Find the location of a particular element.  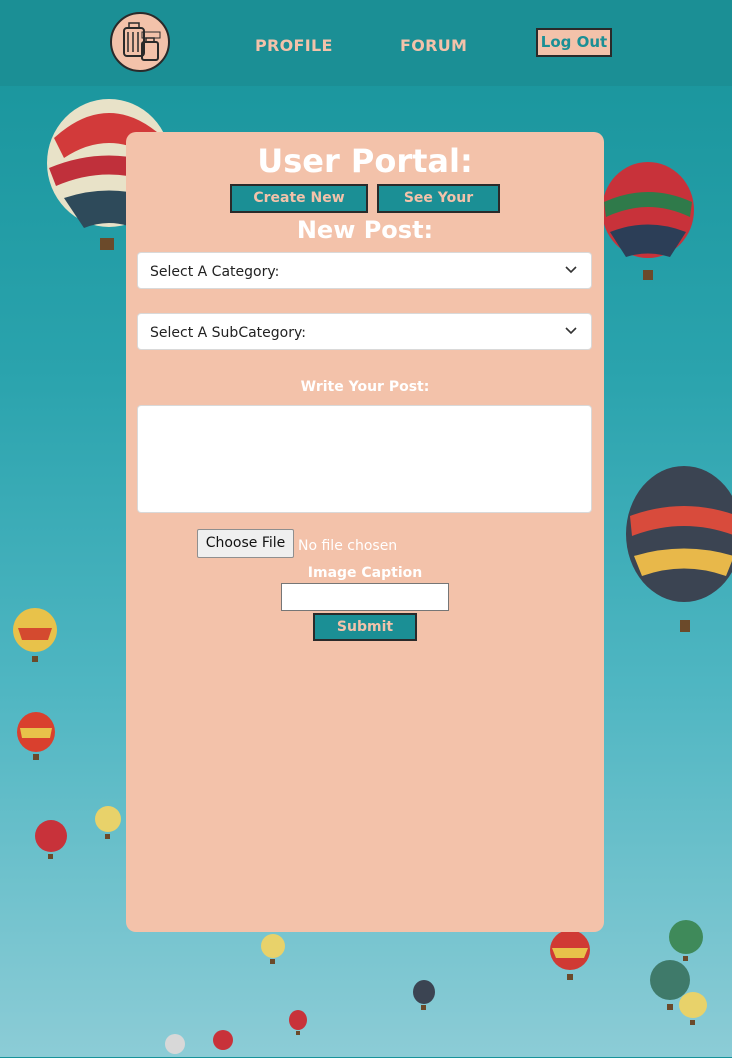

luggage-logo-icon is located at coordinates (140, 42).